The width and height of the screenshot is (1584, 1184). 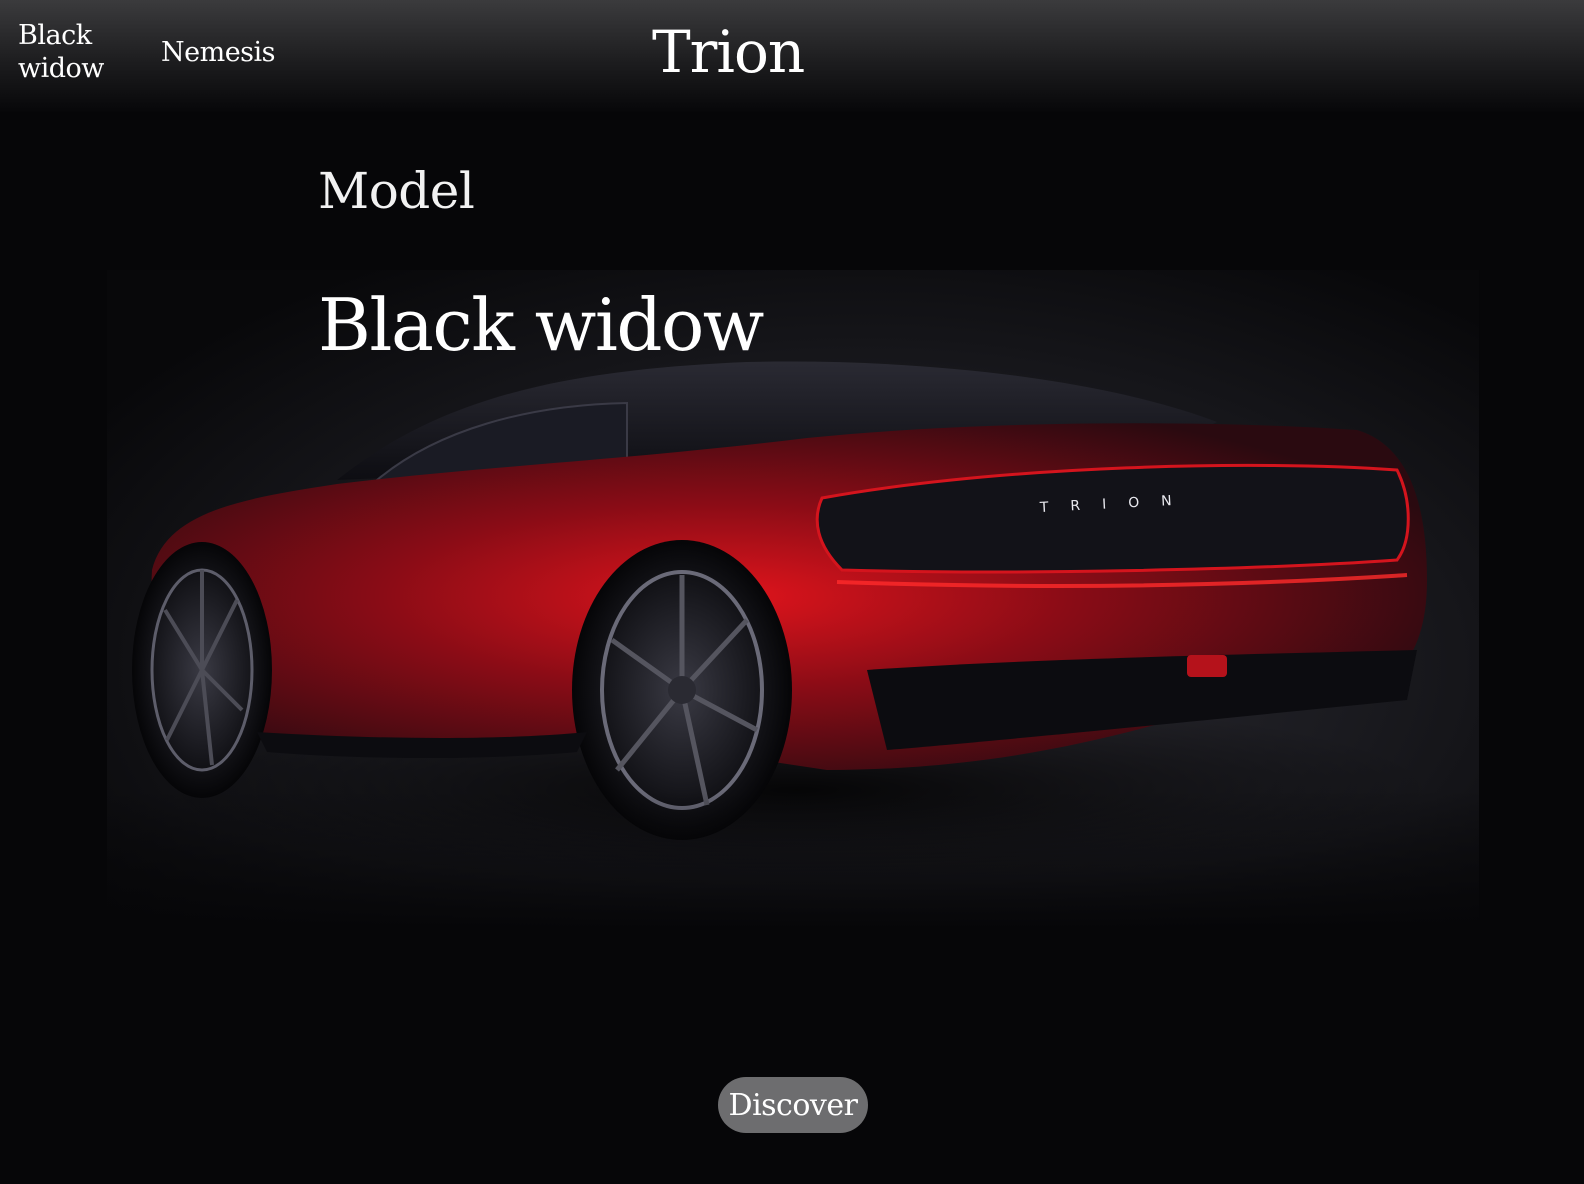 I want to click on model-name-heading: Black widow, so click(x=541, y=325).